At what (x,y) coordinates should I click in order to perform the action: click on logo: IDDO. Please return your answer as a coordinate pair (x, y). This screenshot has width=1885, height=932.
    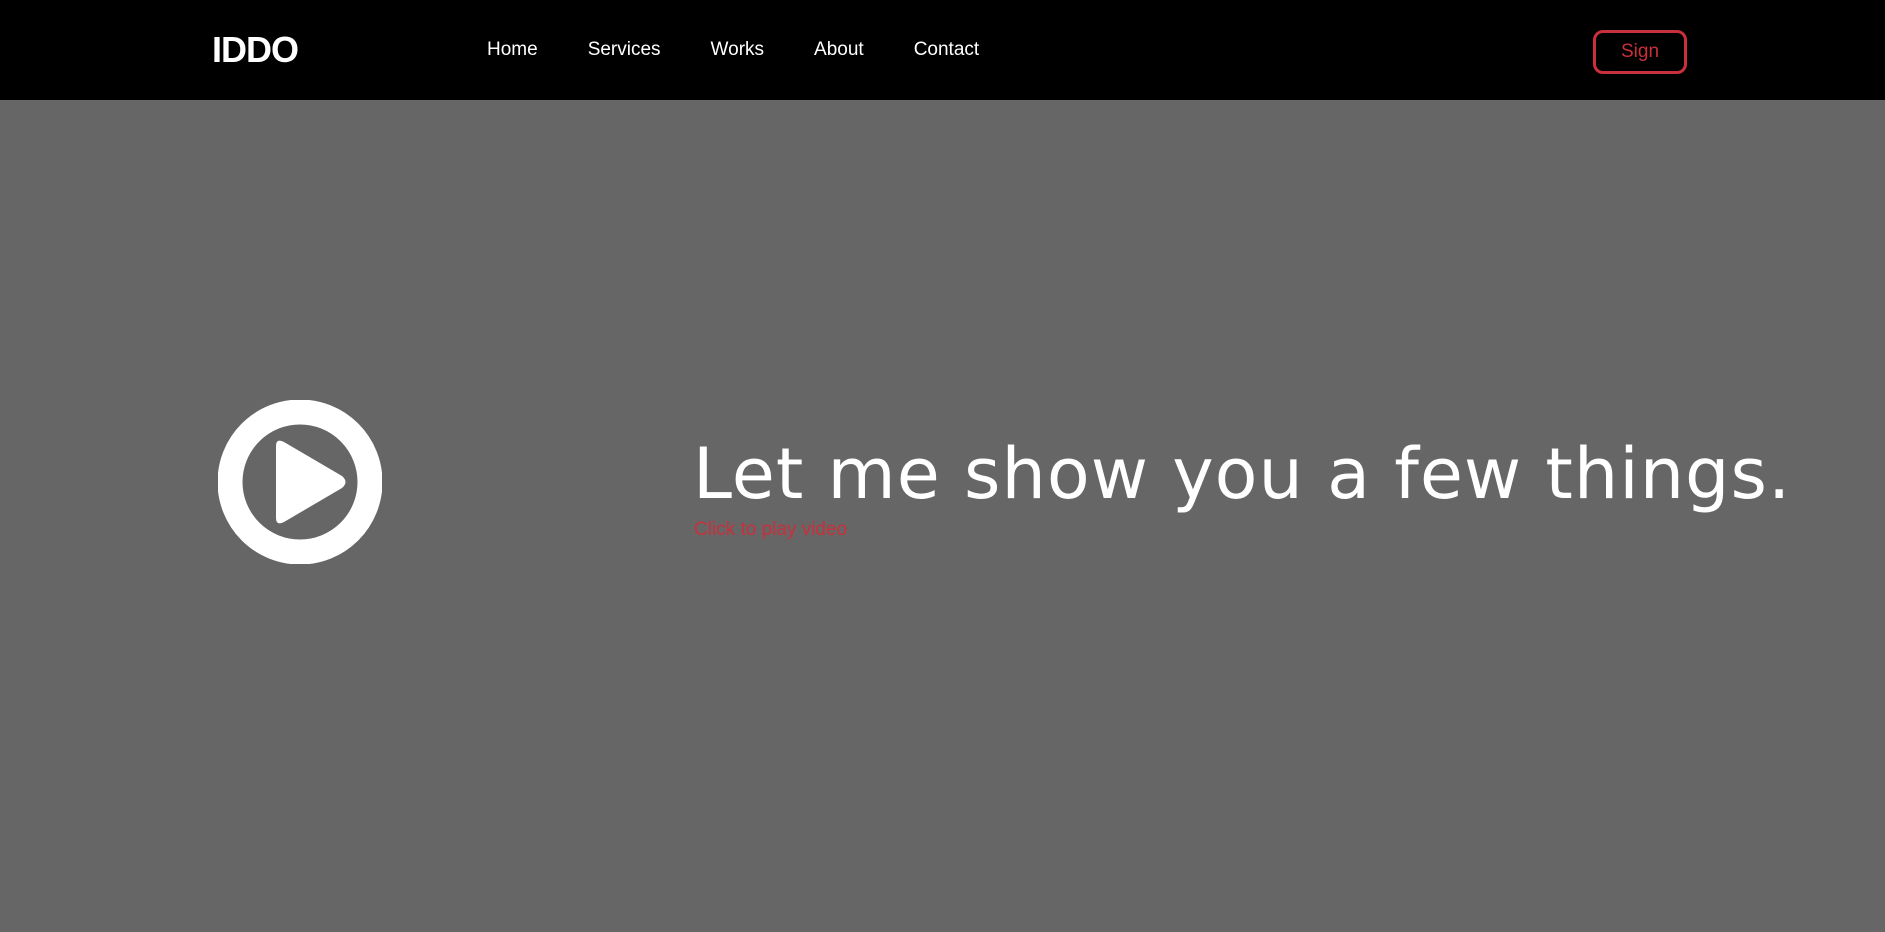
    Looking at the image, I should click on (255, 50).